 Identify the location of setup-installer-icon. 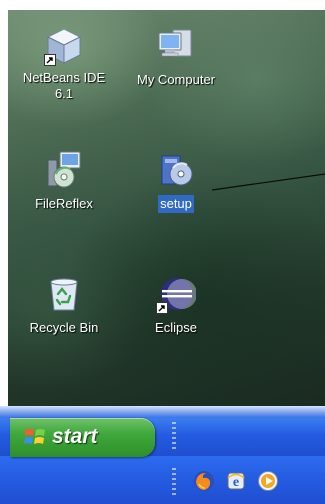
(176, 170).